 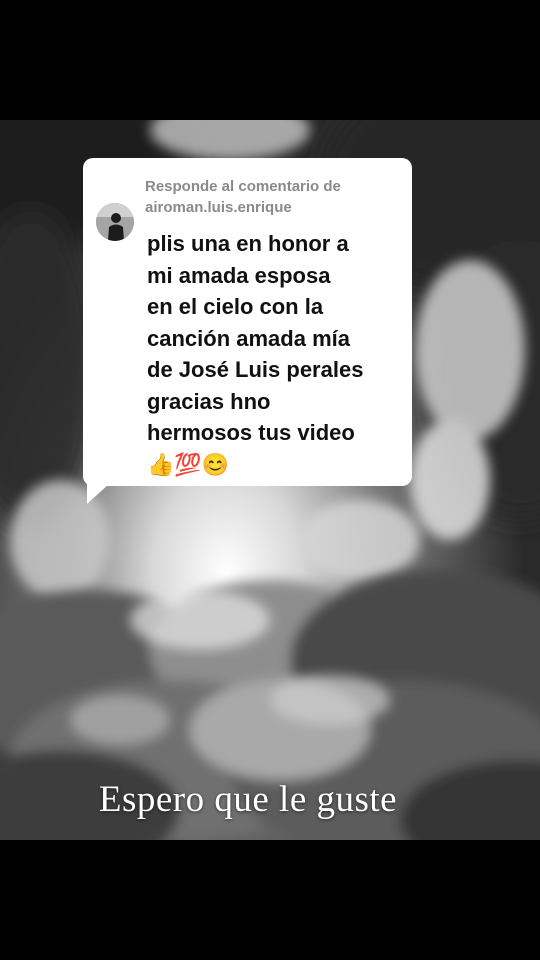 What do you see at coordinates (115, 222) in the screenshot?
I see `user-avatar-icon` at bounding box center [115, 222].